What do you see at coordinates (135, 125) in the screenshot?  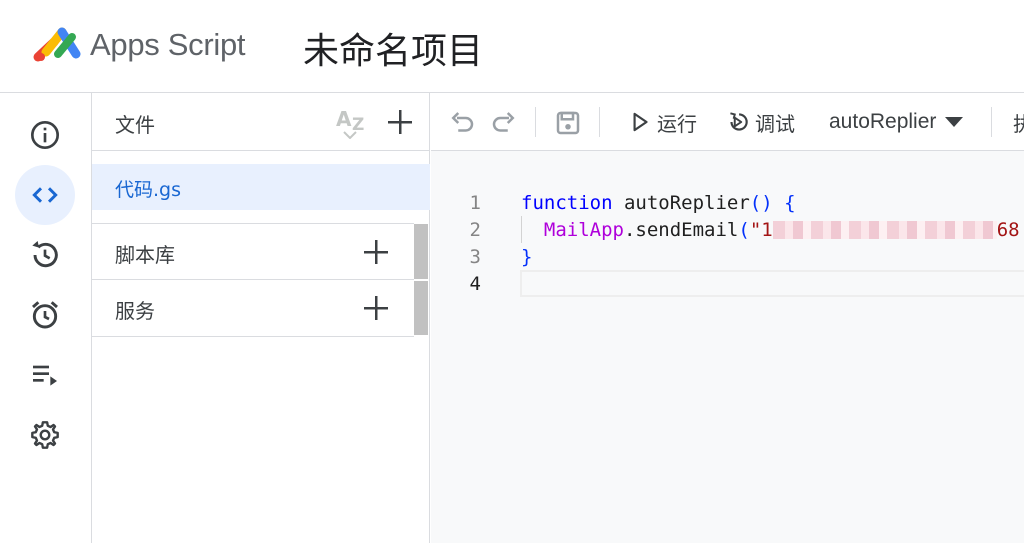 I see `files-label: 文件` at bounding box center [135, 125].